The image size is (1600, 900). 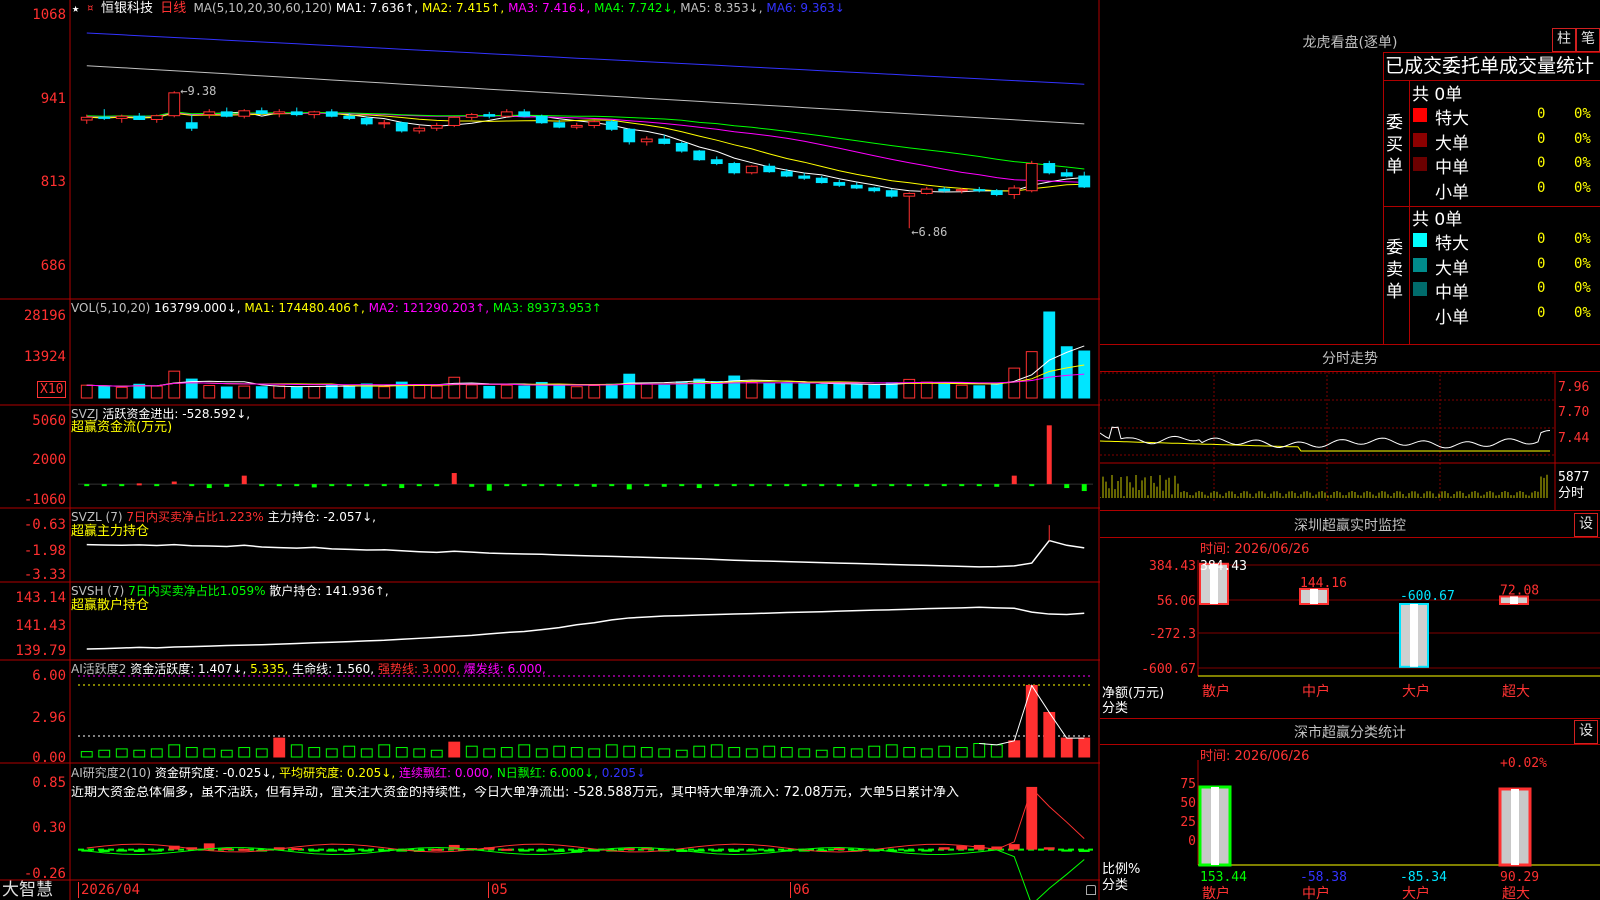 I want to click on pen-mode-button: 笔, so click(x=1588, y=40).